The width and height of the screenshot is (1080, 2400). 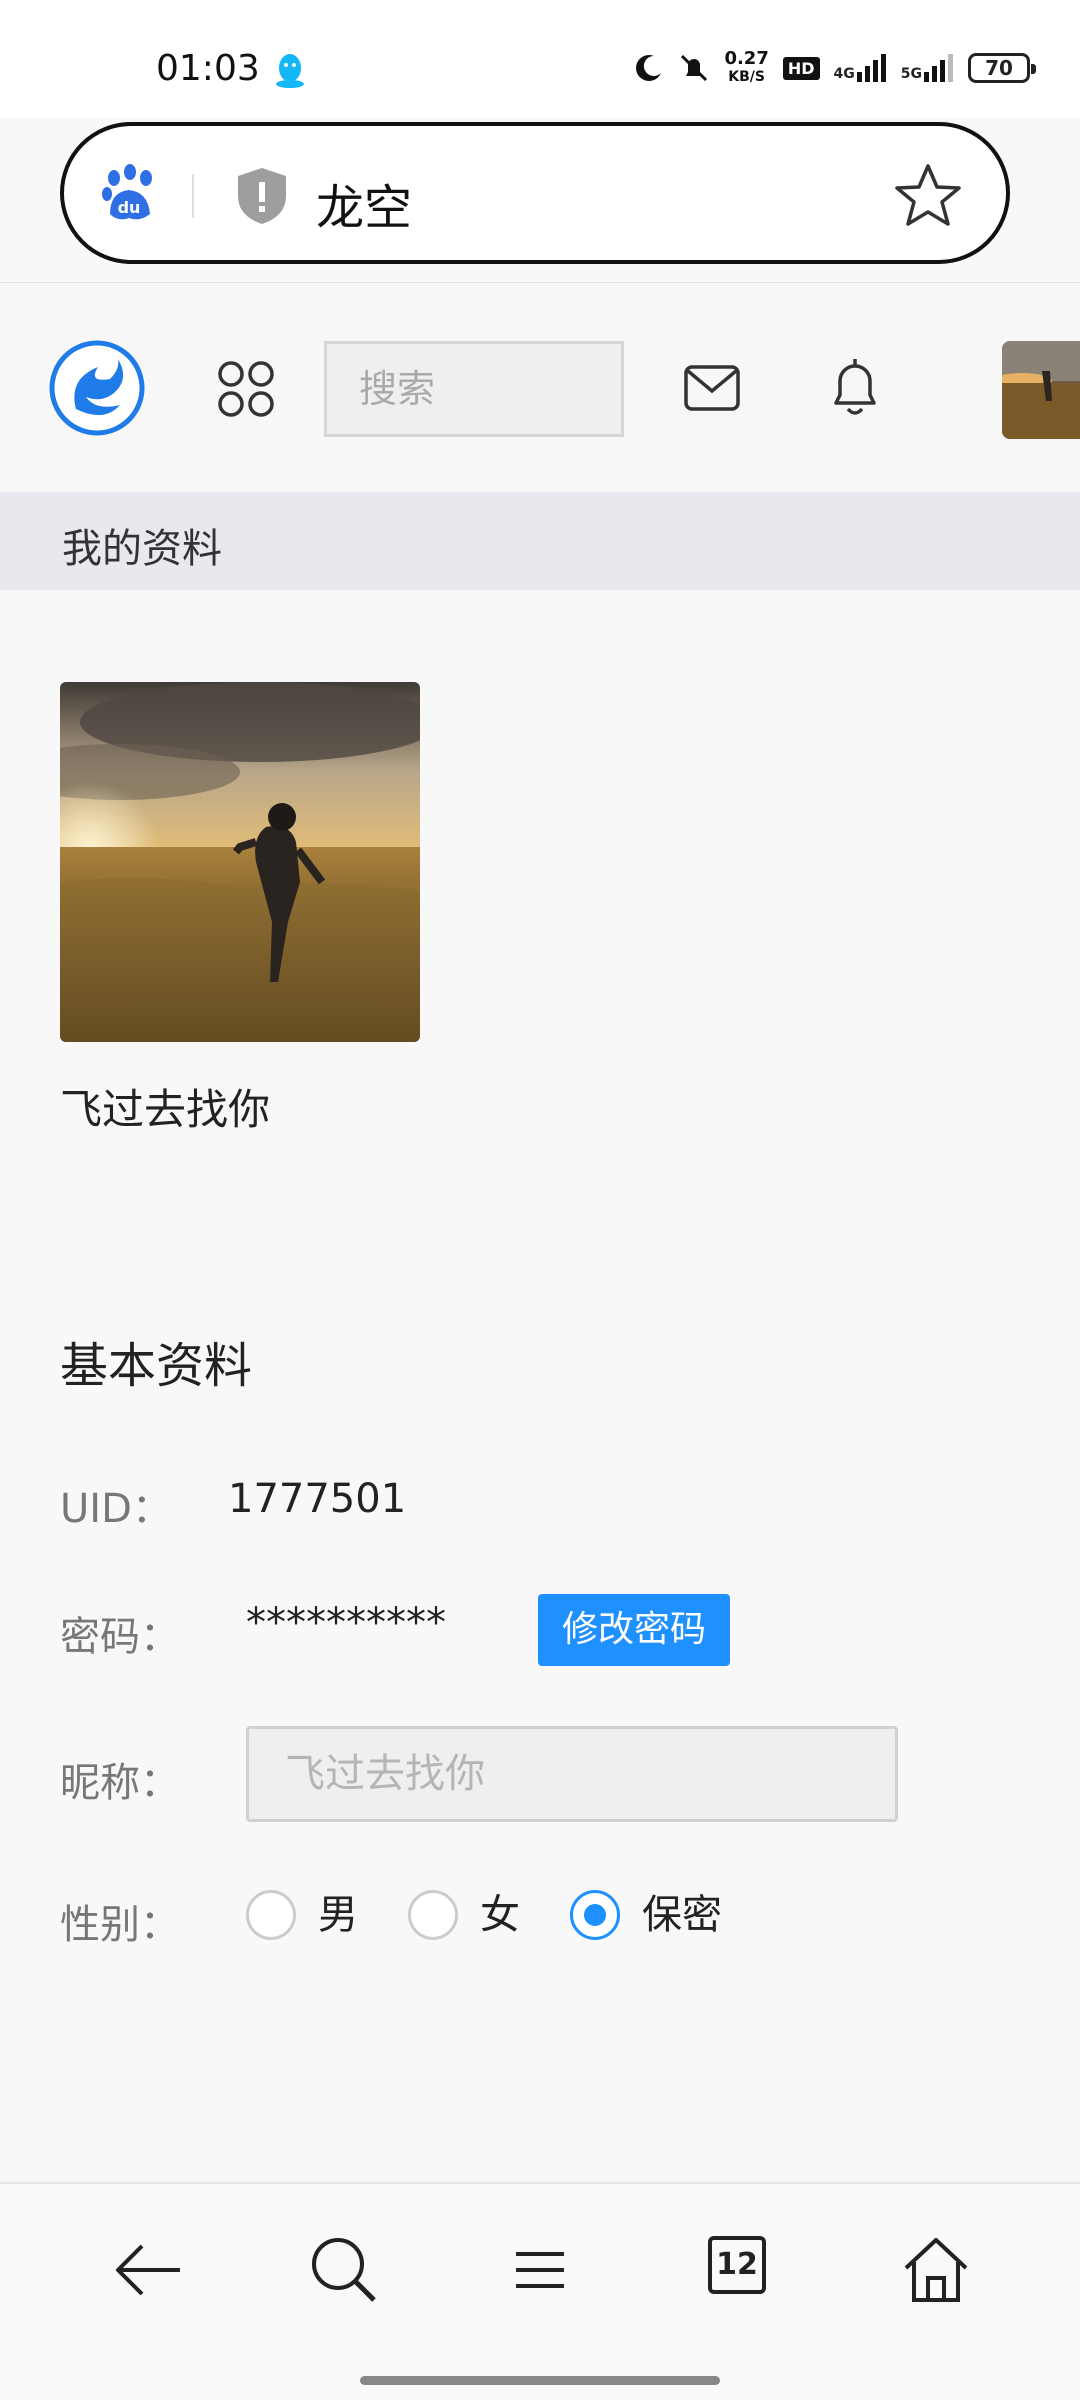 What do you see at coordinates (540, 59) in the screenshot?
I see `status-bar: 01:03 0.27 KB/S HD 4G 5G 70` at bounding box center [540, 59].